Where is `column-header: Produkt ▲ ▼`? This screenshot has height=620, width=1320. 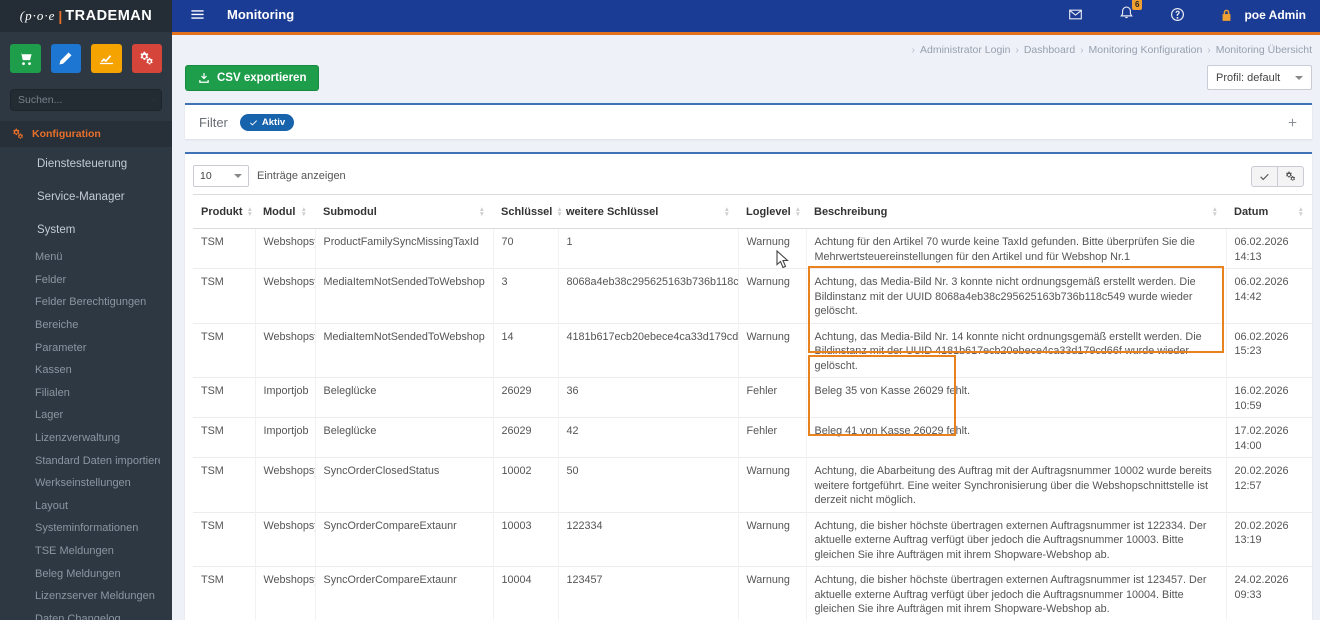 column-header: Produkt ▲ ▼ is located at coordinates (224, 211).